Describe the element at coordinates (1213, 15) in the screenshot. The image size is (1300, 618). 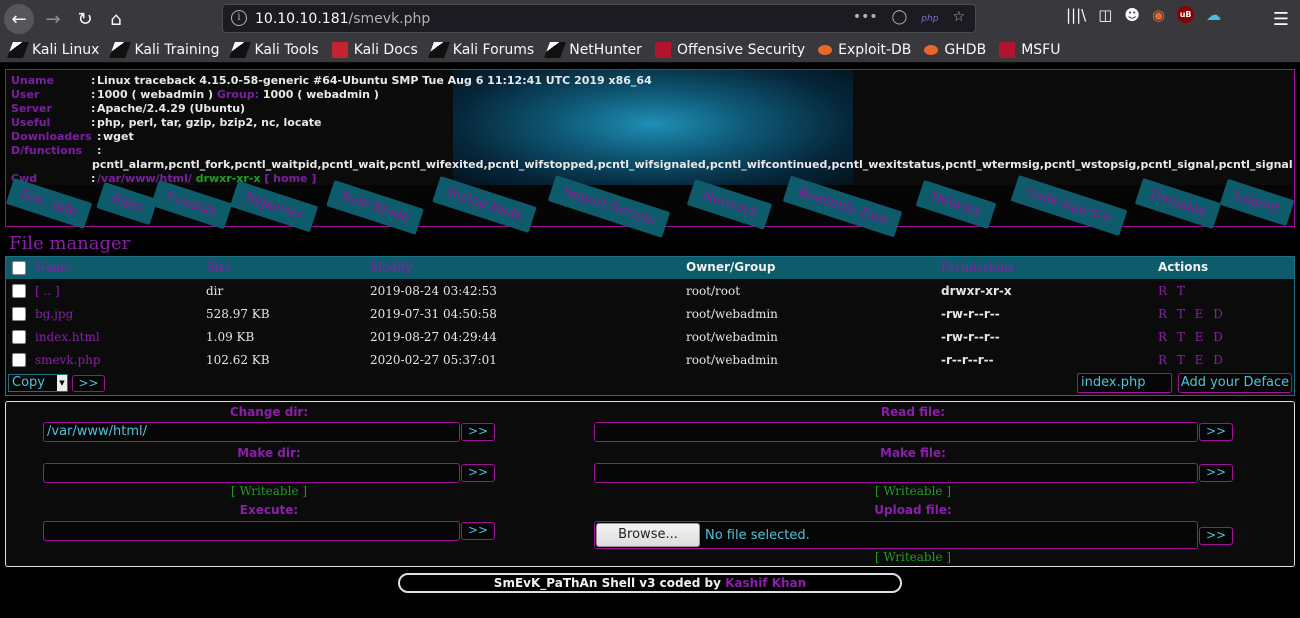
I see `cloud-icon: ☁` at that location.